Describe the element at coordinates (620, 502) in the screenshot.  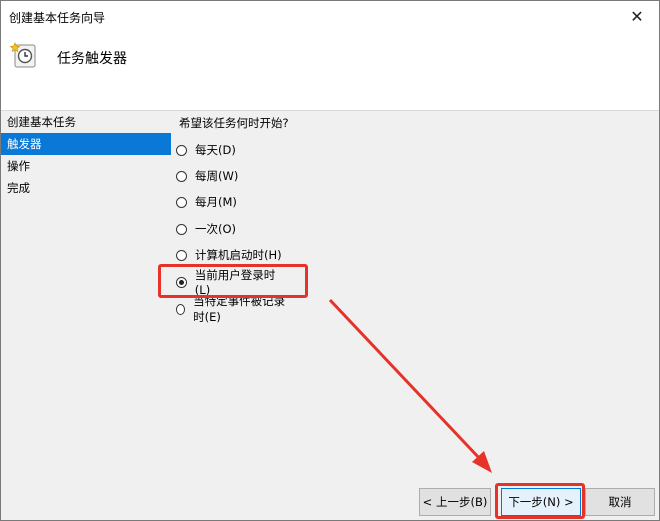
I see `cancel-button: 取消` at that location.